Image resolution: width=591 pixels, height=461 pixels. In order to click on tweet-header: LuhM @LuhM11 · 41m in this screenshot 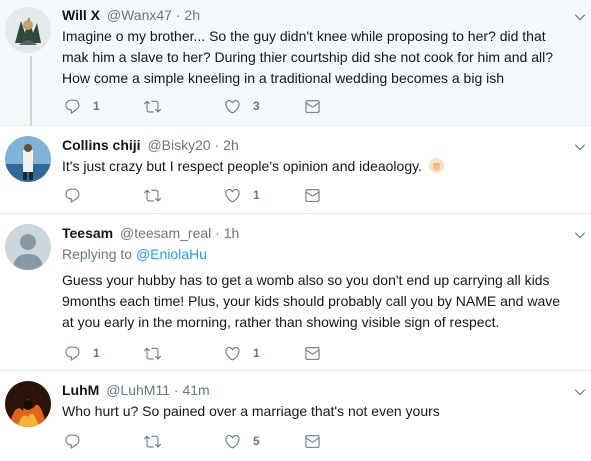, I will do `click(315, 390)`.